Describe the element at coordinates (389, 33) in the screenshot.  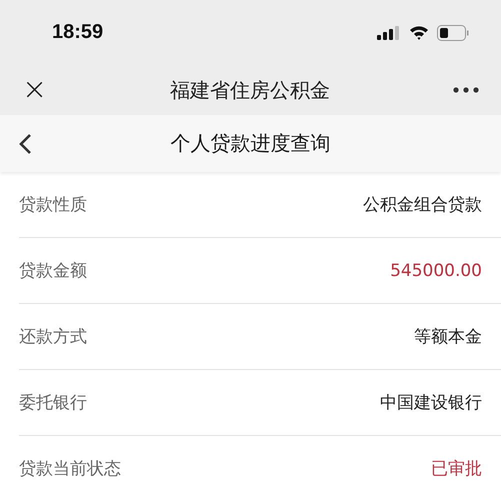
I see `signal-icon` at that location.